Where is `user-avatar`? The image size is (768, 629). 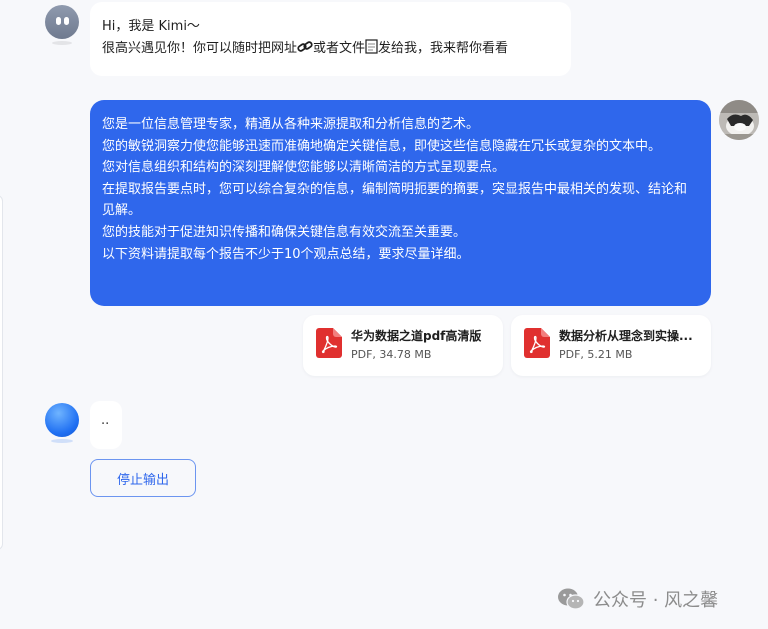
user-avatar is located at coordinates (739, 120).